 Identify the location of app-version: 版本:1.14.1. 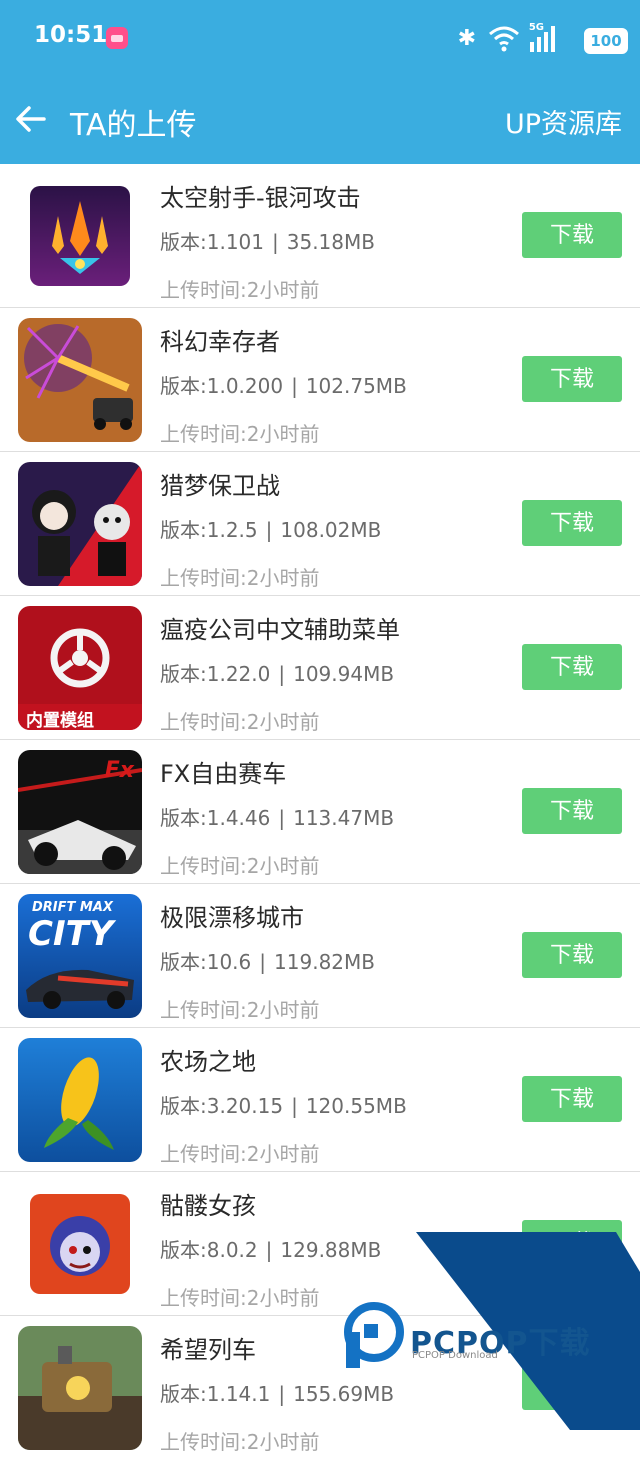
(215, 1394).